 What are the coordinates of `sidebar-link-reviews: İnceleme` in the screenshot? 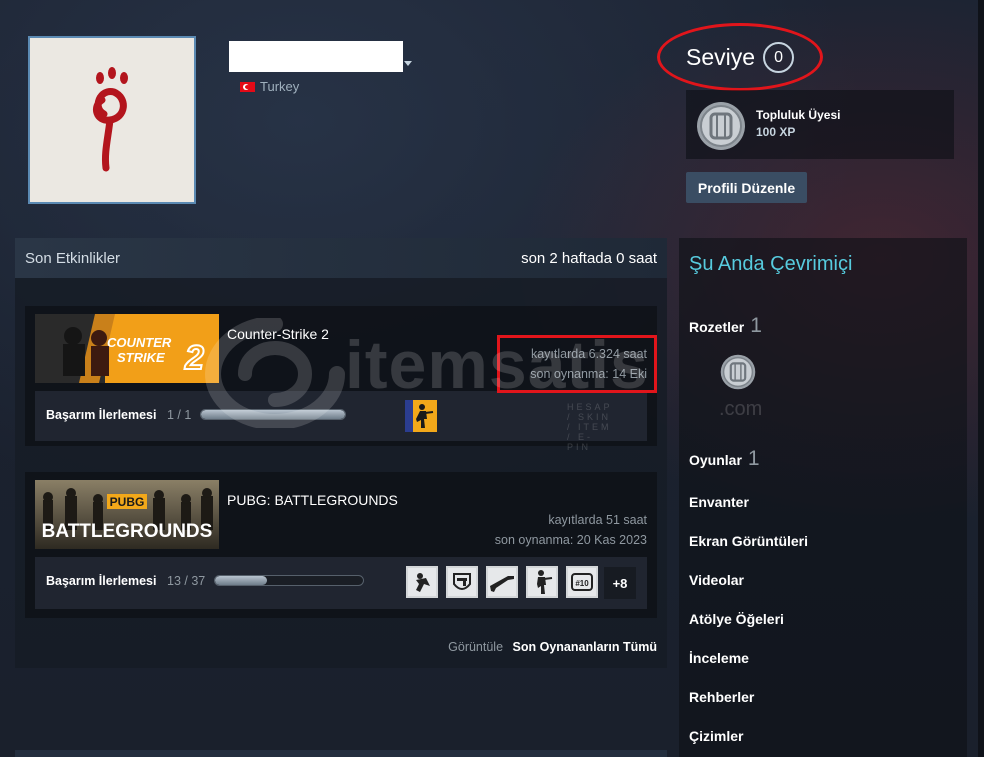 It's located at (719, 658).